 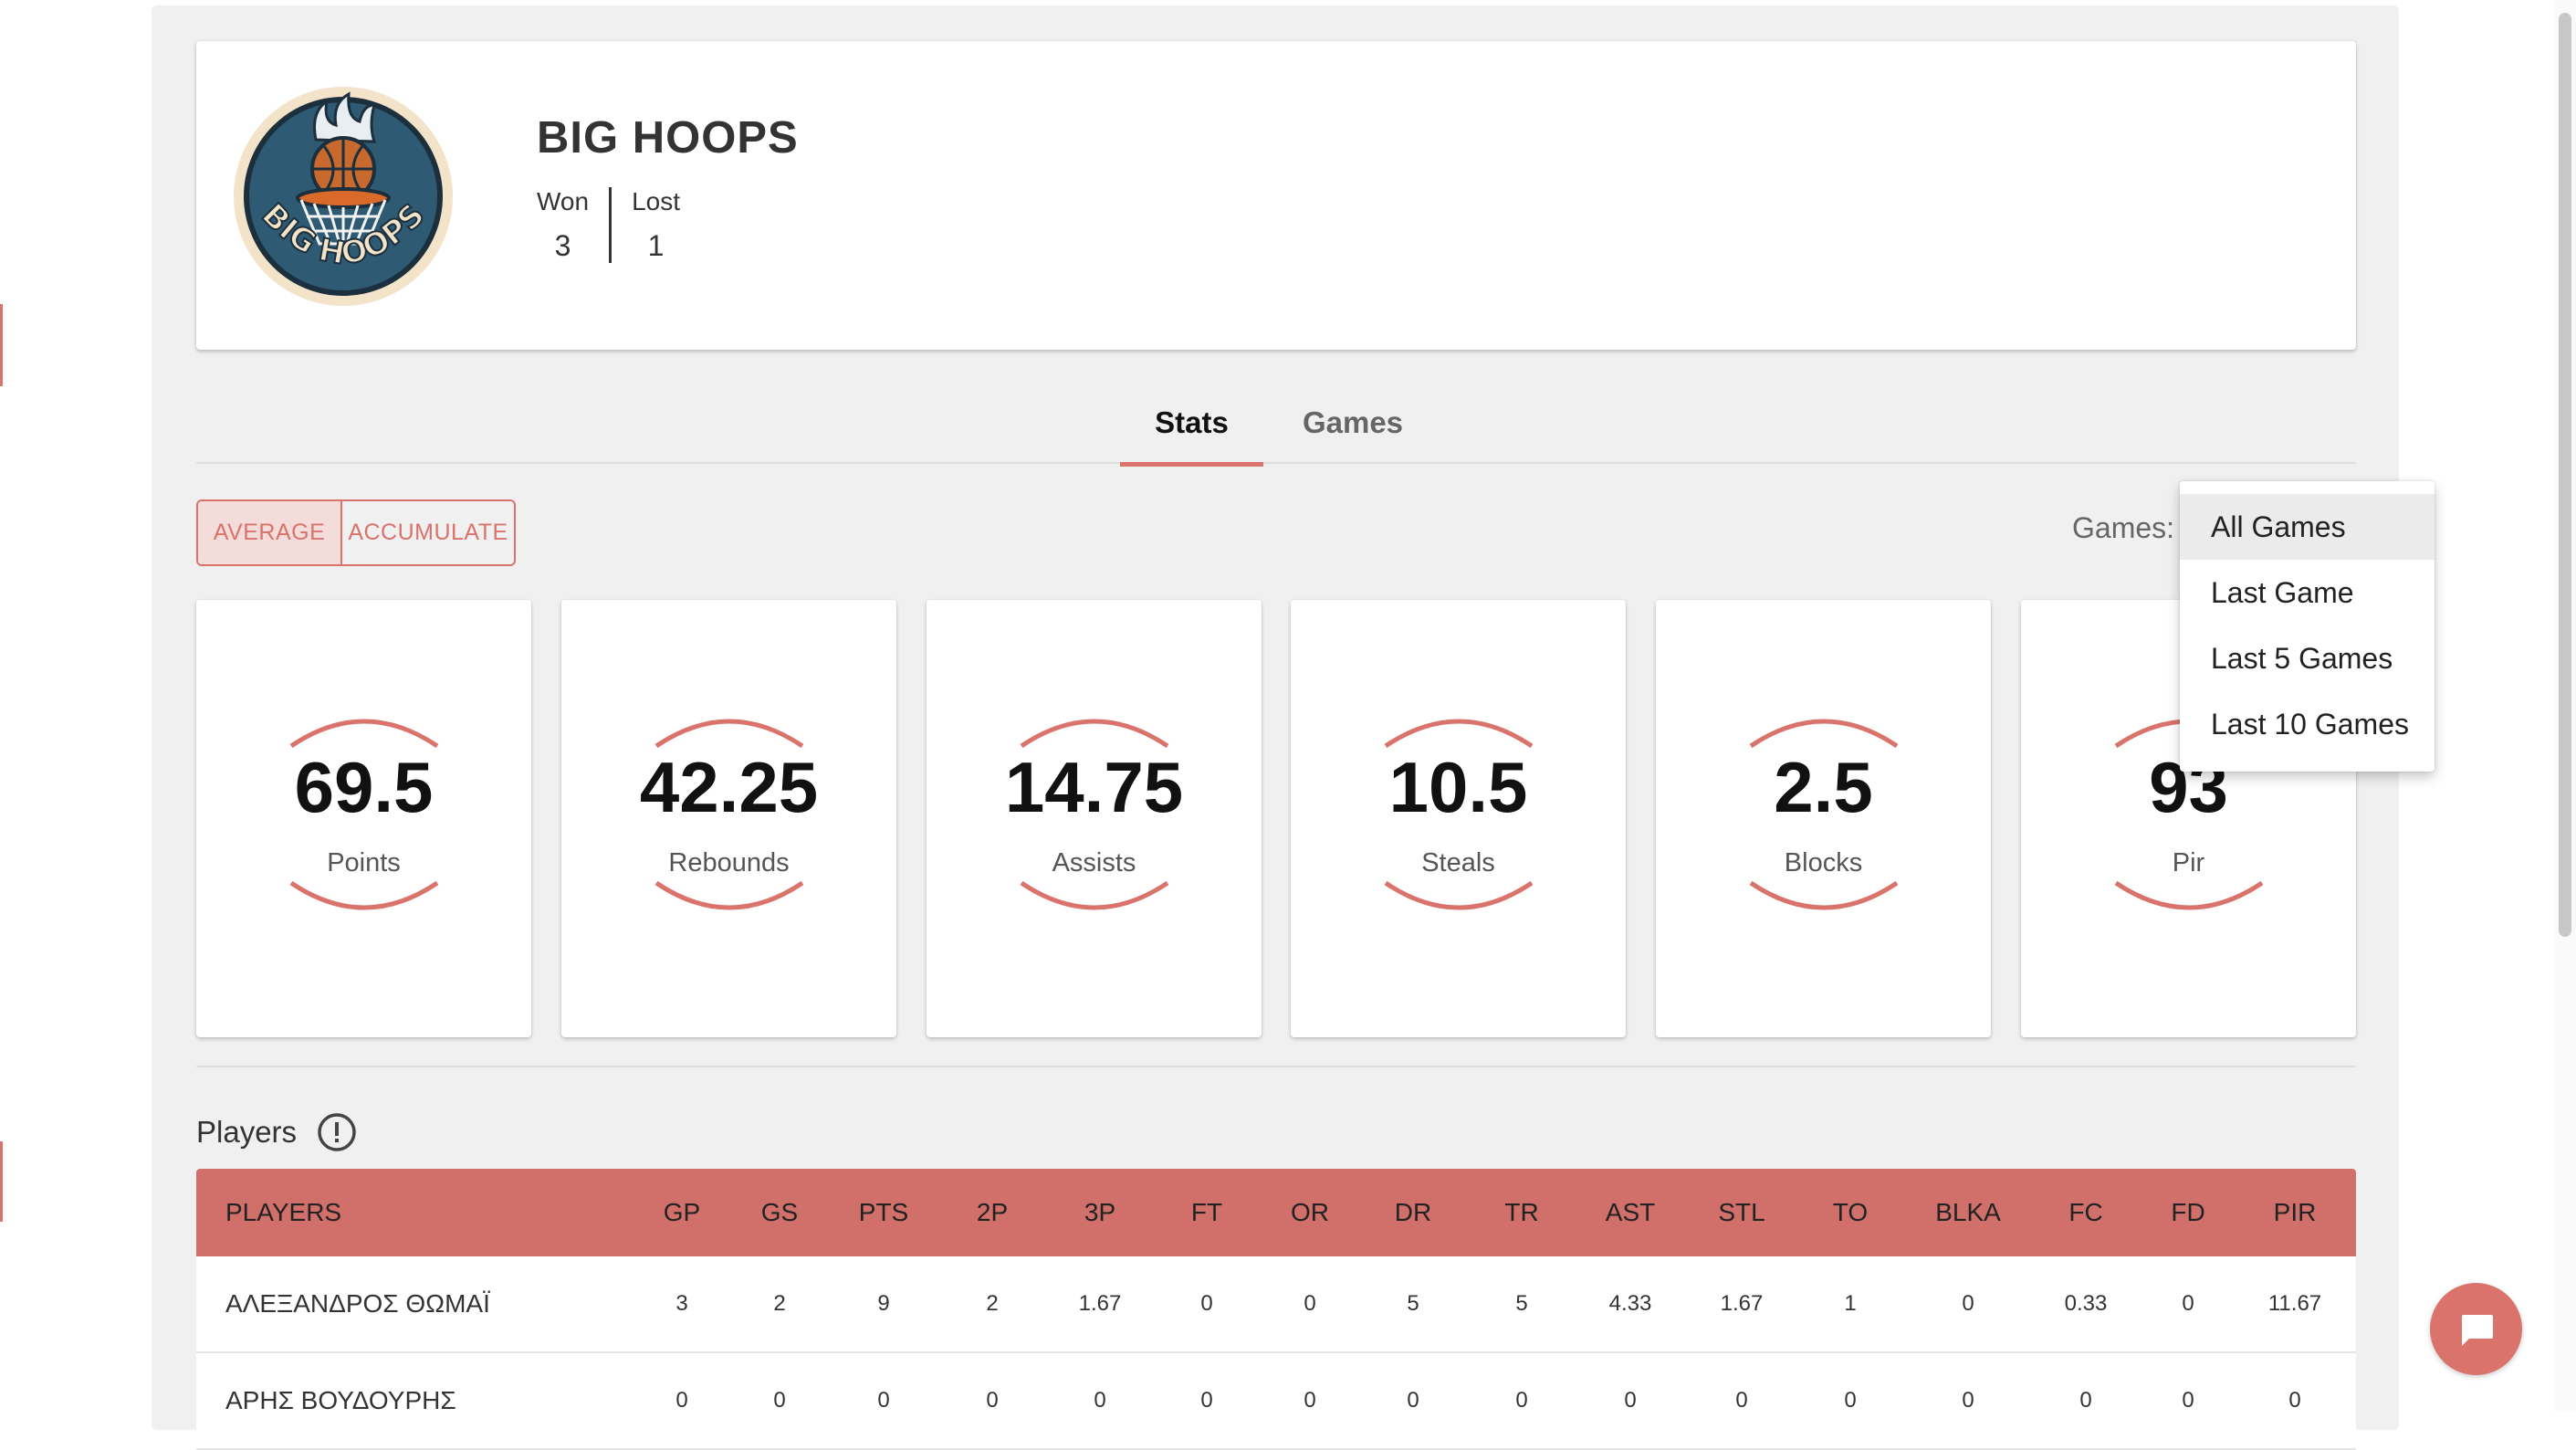 I want to click on scrollbar-thumb, so click(x=2565, y=475).